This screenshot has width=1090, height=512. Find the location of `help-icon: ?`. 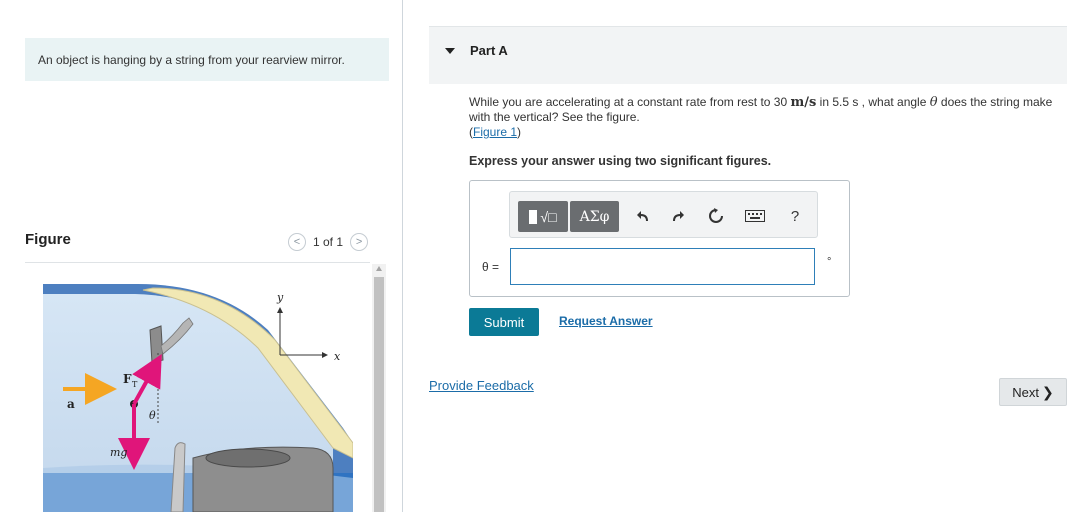

help-icon: ? is located at coordinates (795, 216).